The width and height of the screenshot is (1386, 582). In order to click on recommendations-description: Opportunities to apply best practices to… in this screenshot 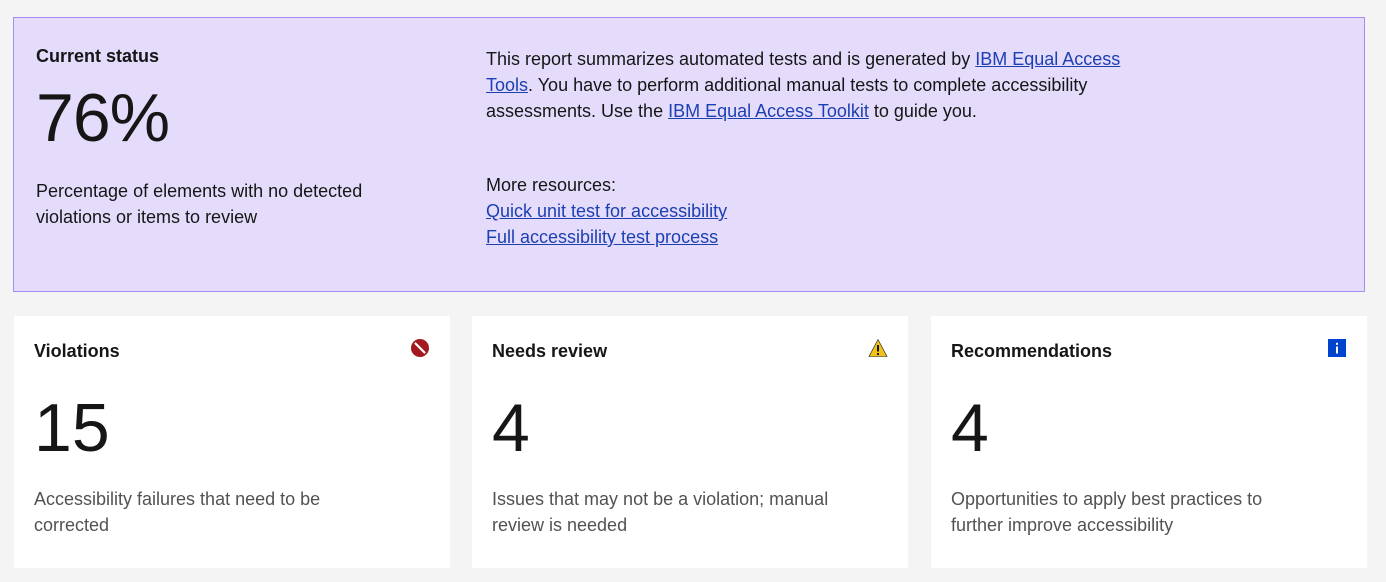, I will do `click(1107, 512)`.